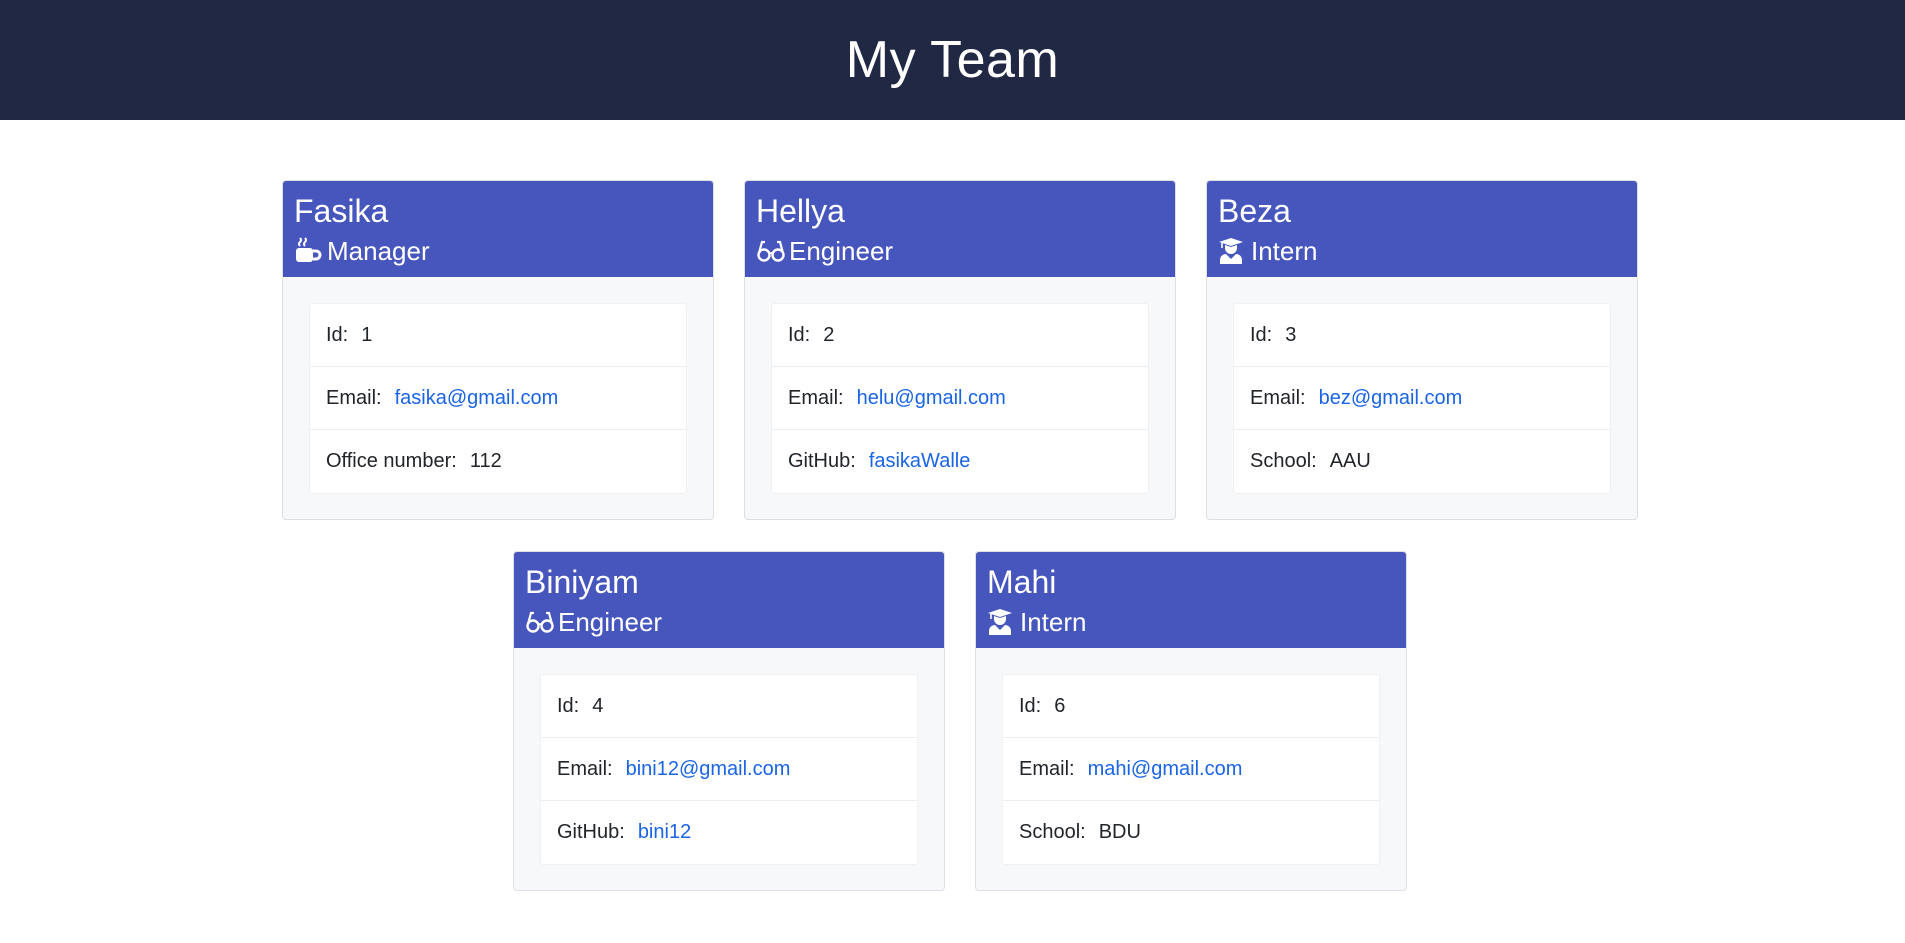 This screenshot has height=943, width=1905. Describe the element at coordinates (1022, 582) in the screenshot. I see `employee-name: Mahi` at that location.